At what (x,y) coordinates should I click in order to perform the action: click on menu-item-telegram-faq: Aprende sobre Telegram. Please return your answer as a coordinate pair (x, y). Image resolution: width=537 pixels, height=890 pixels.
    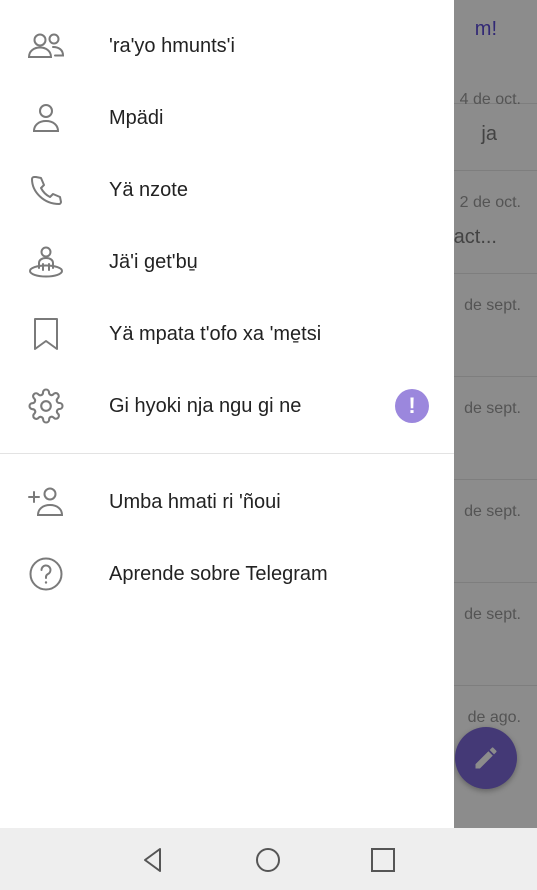
    Looking at the image, I should click on (227, 574).